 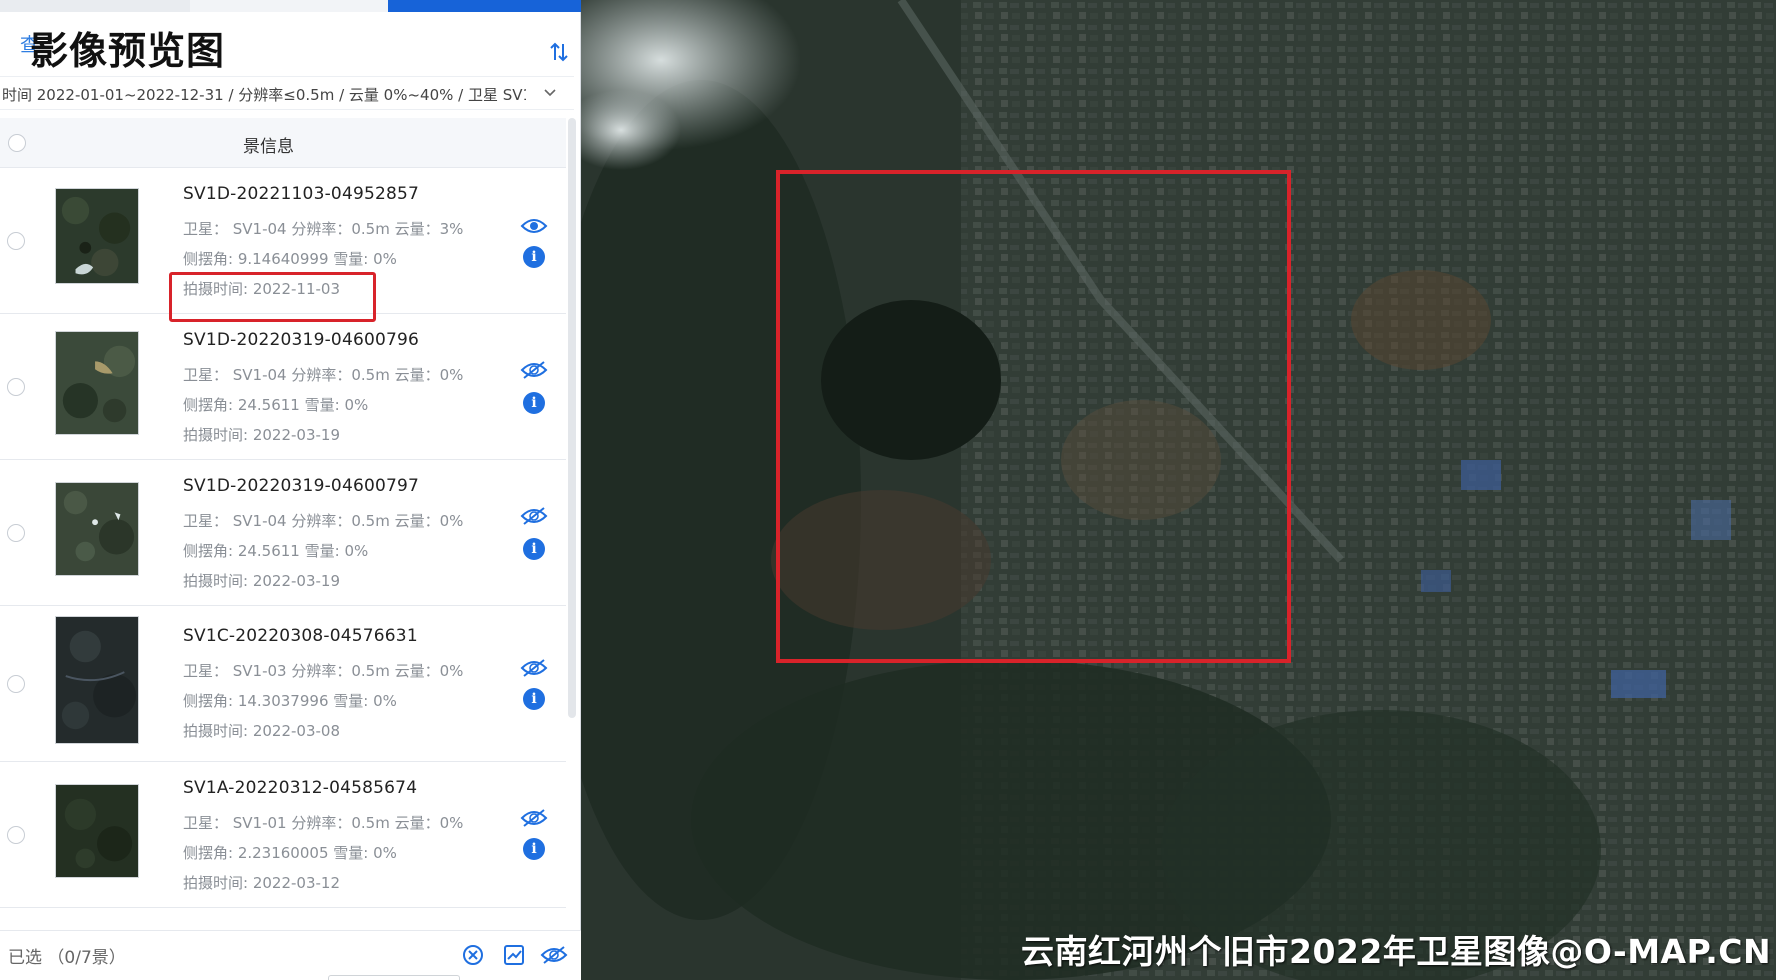 I want to click on scene-id: SV1D-20220319-04600796, so click(x=301, y=340).